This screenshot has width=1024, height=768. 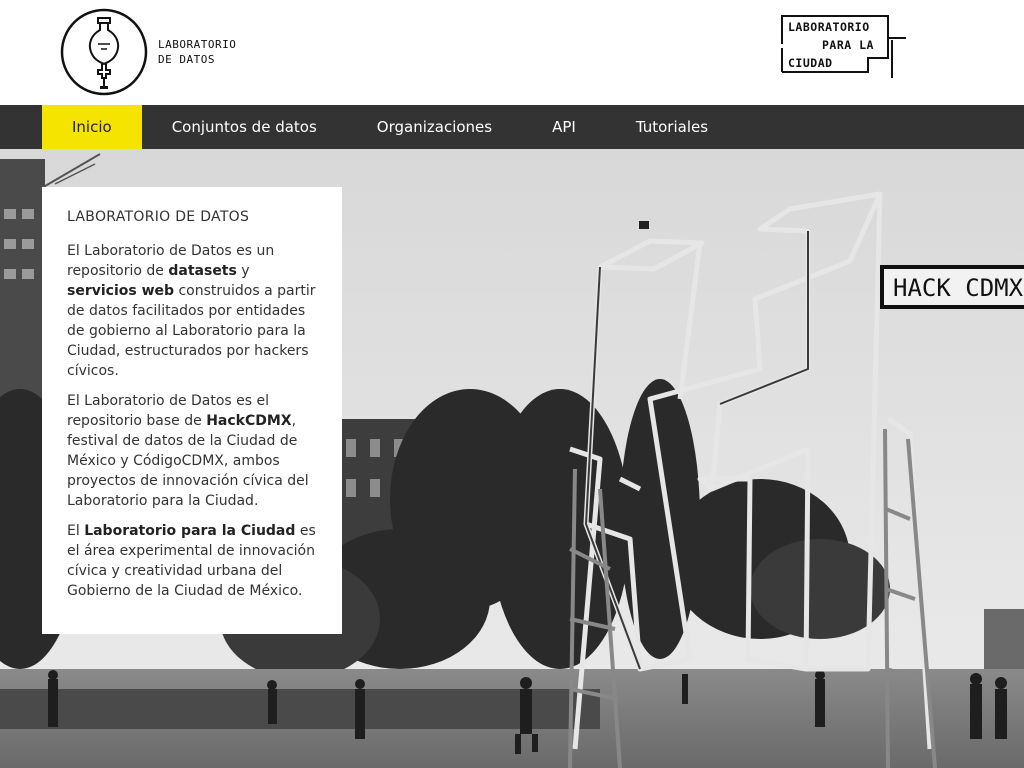 What do you see at coordinates (243, 271) in the screenshot?
I see `p1-text-c: y` at bounding box center [243, 271].